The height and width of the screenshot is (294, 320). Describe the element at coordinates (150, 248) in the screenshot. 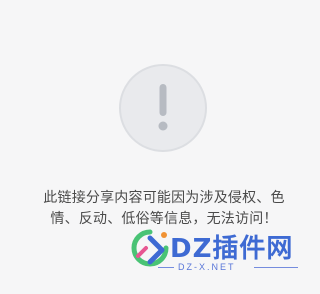

I see `dz-logo-icon` at that location.